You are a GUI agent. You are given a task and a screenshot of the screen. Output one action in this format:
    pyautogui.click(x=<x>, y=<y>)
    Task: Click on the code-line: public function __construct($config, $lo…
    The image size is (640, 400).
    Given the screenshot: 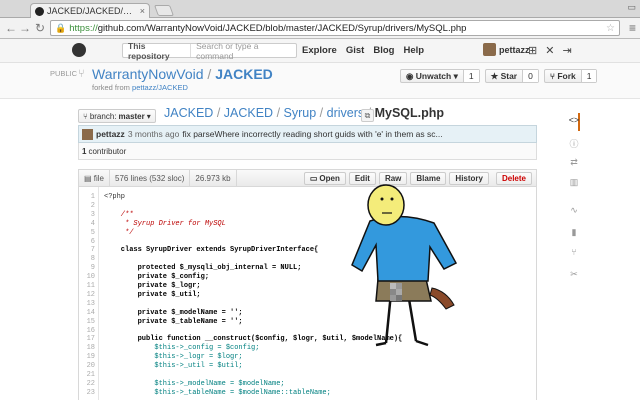 What is the action you would take?
    pyautogui.click(x=253, y=339)
    